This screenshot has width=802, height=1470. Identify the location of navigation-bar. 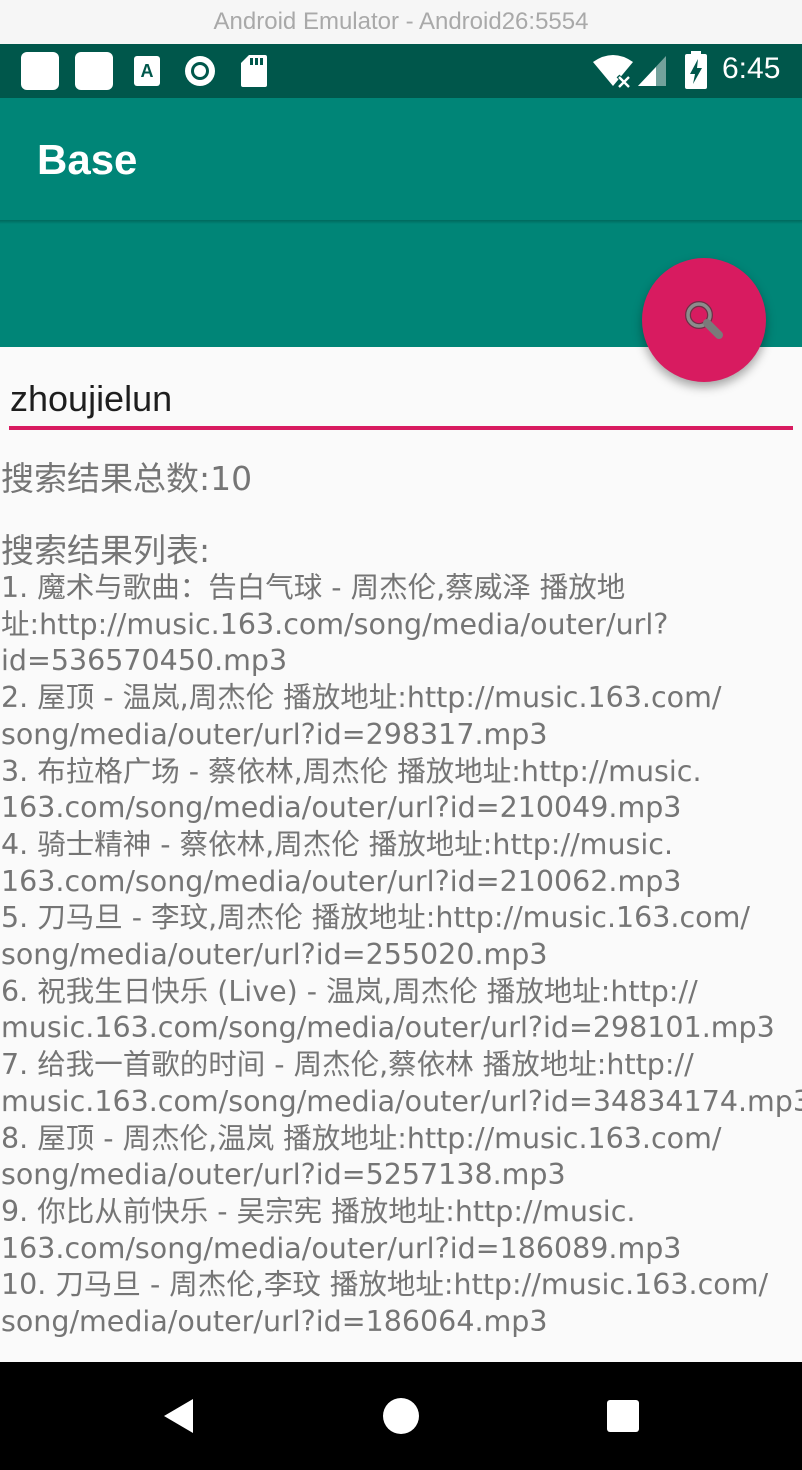
(401, 1416).